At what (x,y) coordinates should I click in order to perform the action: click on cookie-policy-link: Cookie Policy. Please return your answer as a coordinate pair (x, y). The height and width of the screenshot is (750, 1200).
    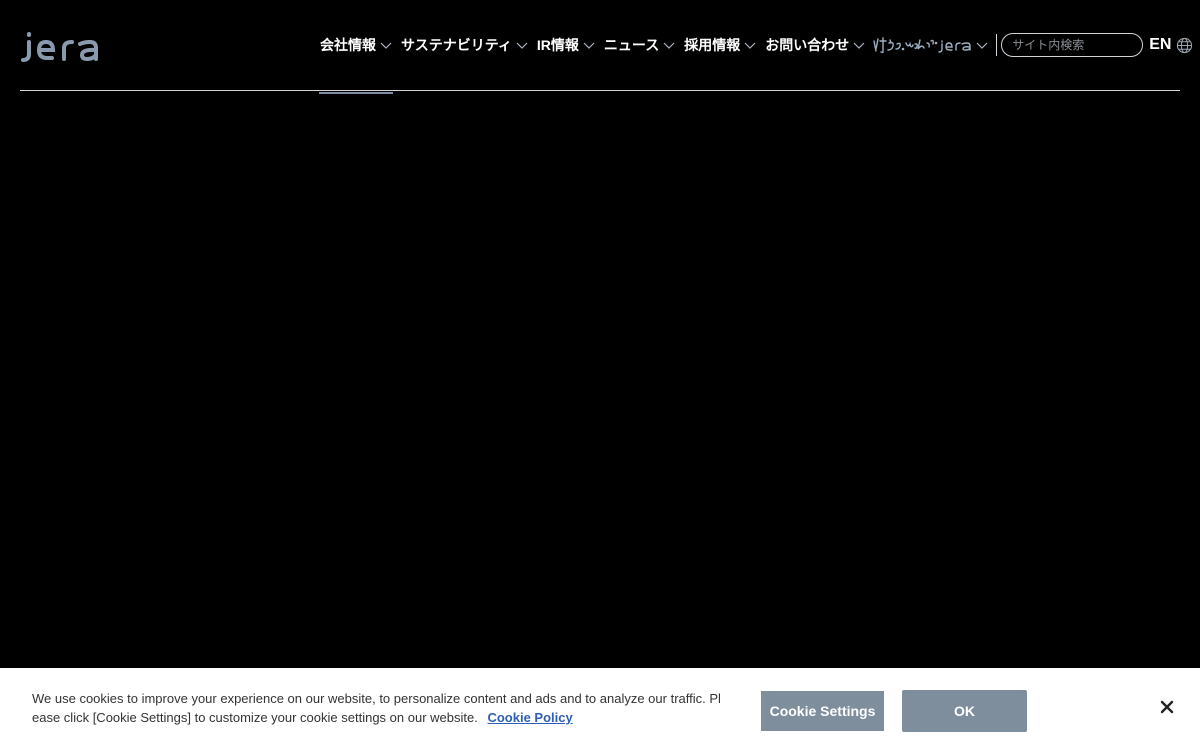
    Looking at the image, I should click on (529, 717).